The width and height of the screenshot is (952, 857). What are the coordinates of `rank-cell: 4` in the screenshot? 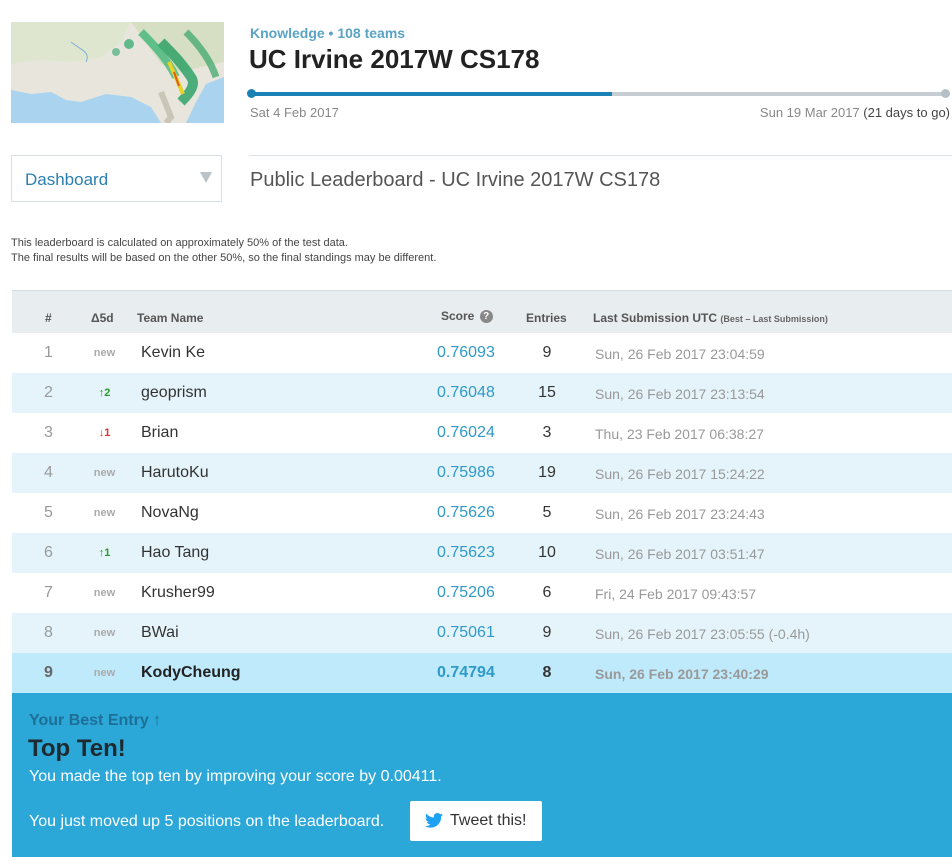 It's located at (48, 472).